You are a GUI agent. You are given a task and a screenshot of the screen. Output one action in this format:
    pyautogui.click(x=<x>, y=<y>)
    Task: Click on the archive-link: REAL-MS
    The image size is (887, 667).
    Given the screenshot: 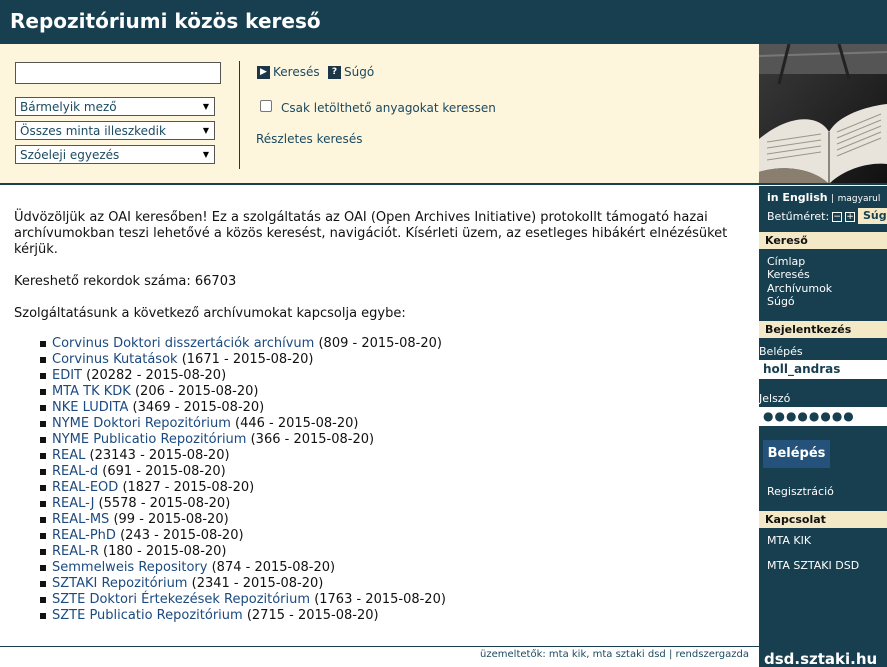 What is the action you would take?
    pyautogui.click(x=80, y=519)
    